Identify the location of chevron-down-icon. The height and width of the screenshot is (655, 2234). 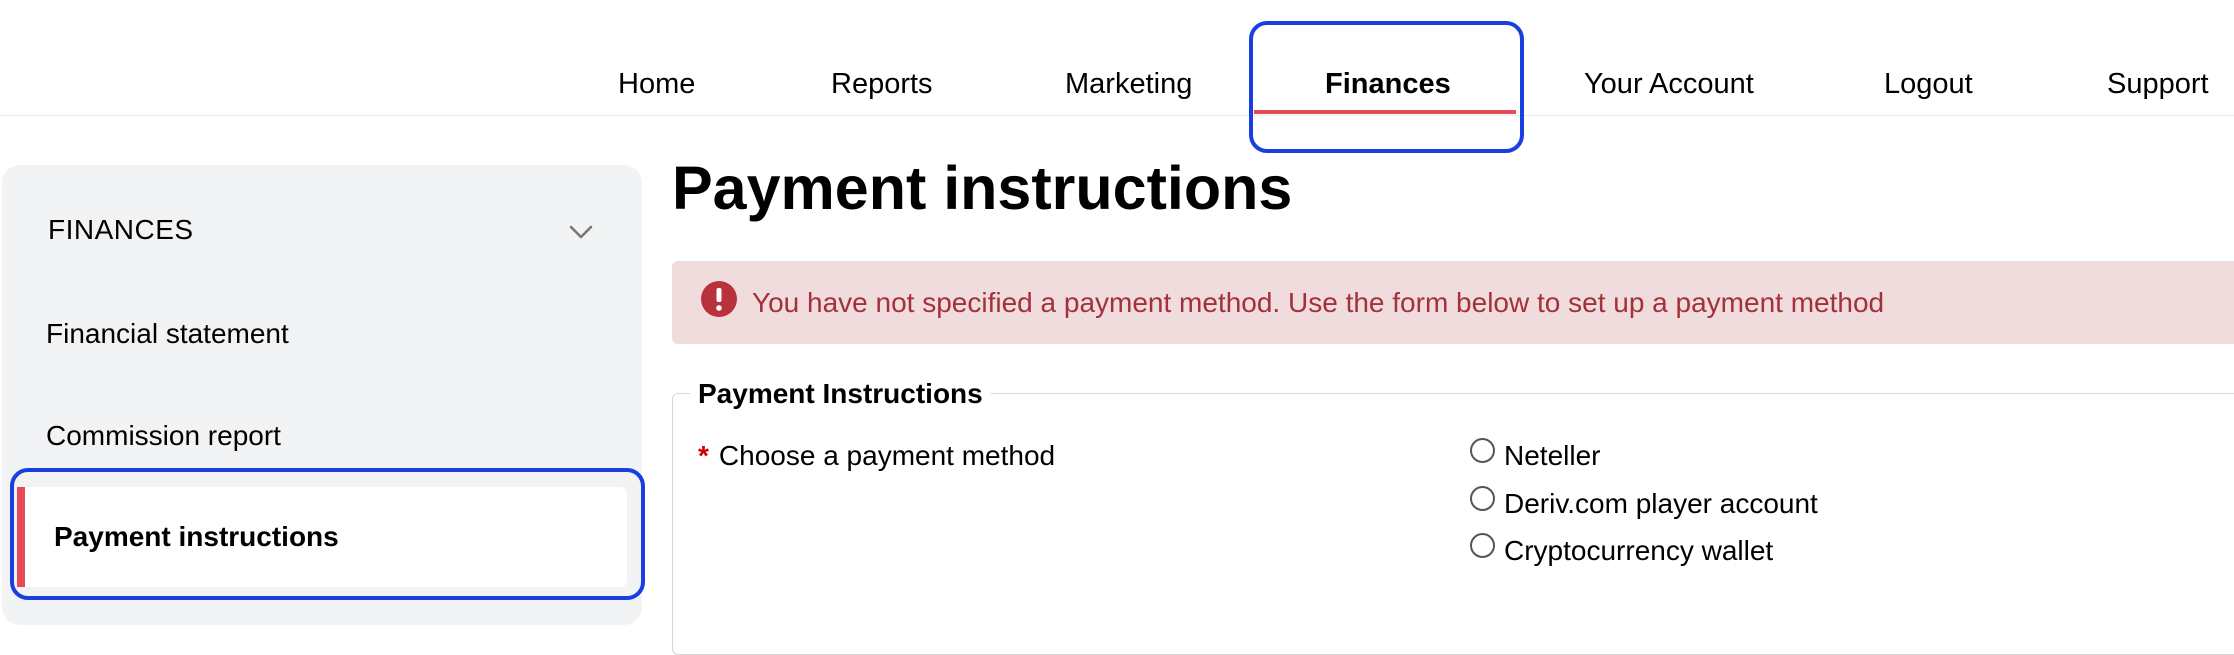
(581, 232).